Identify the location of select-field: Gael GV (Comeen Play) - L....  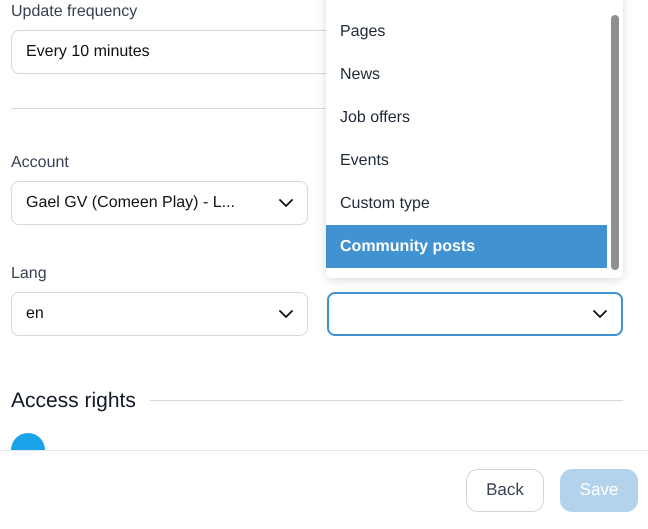
(159, 203).